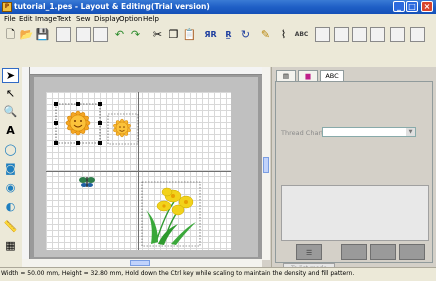 The height and width of the screenshot is (281, 436). Describe the element at coordinates (302, 133) in the screenshot. I see `thread-chart-label: Thread Chart` at that location.